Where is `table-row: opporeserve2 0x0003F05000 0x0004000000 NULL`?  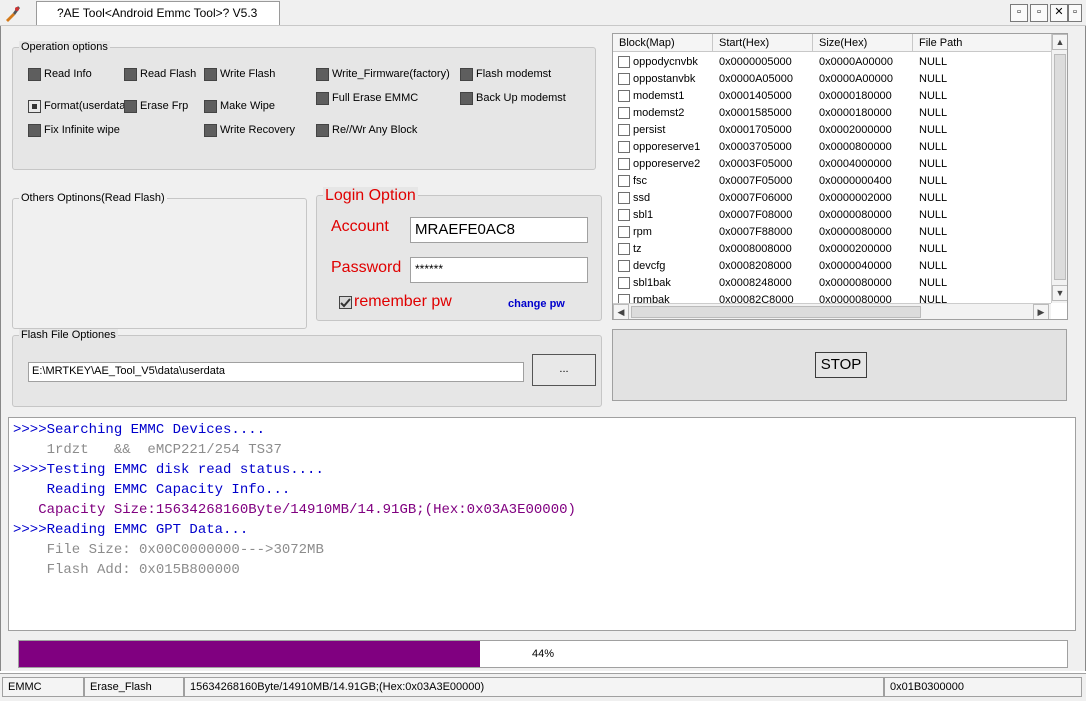
table-row: opporeserve2 0x0003F05000 0x0004000000 NULL is located at coordinates (832, 164).